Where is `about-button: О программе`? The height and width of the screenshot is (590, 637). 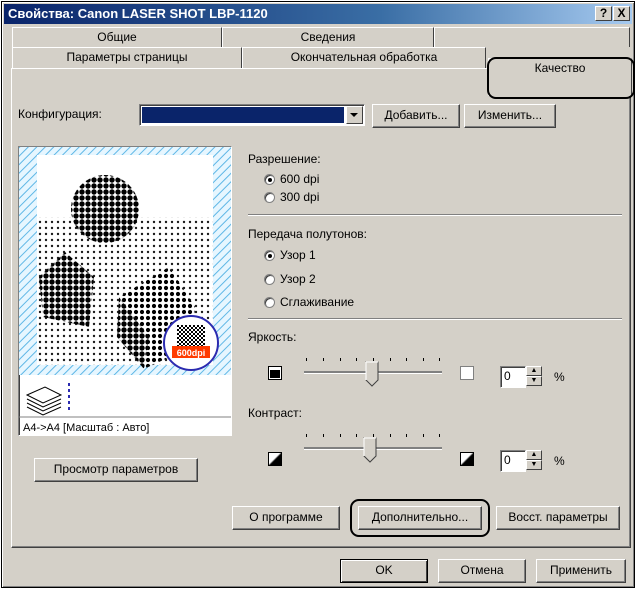
about-button: О программе is located at coordinates (286, 518).